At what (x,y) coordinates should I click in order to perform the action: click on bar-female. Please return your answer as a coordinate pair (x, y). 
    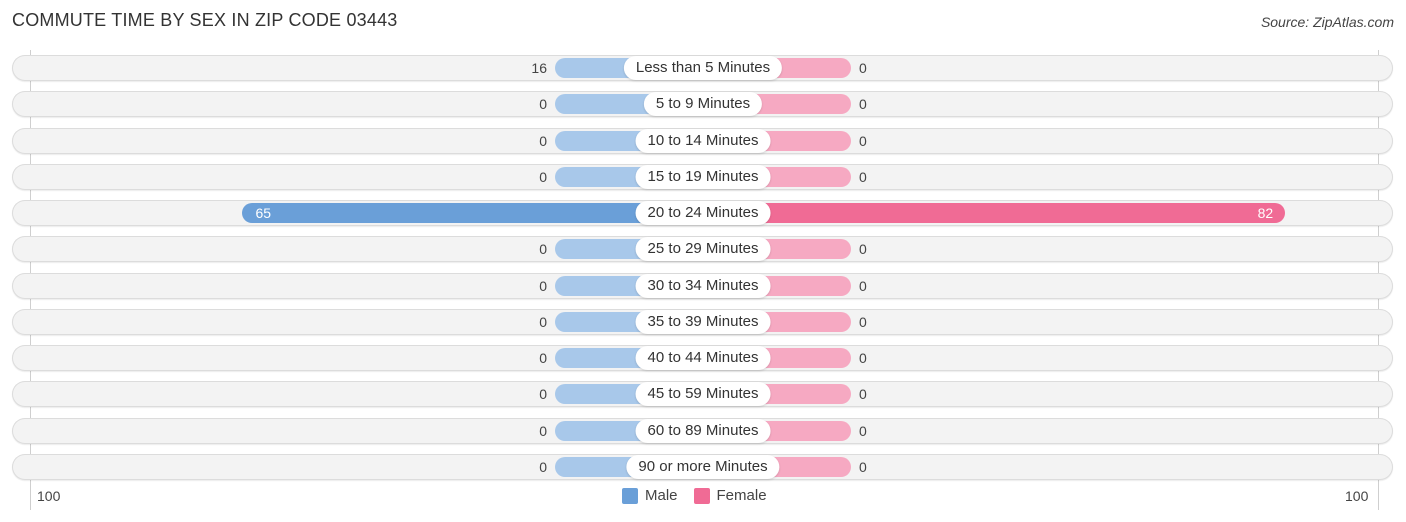
    Looking at the image, I should click on (994, 213).